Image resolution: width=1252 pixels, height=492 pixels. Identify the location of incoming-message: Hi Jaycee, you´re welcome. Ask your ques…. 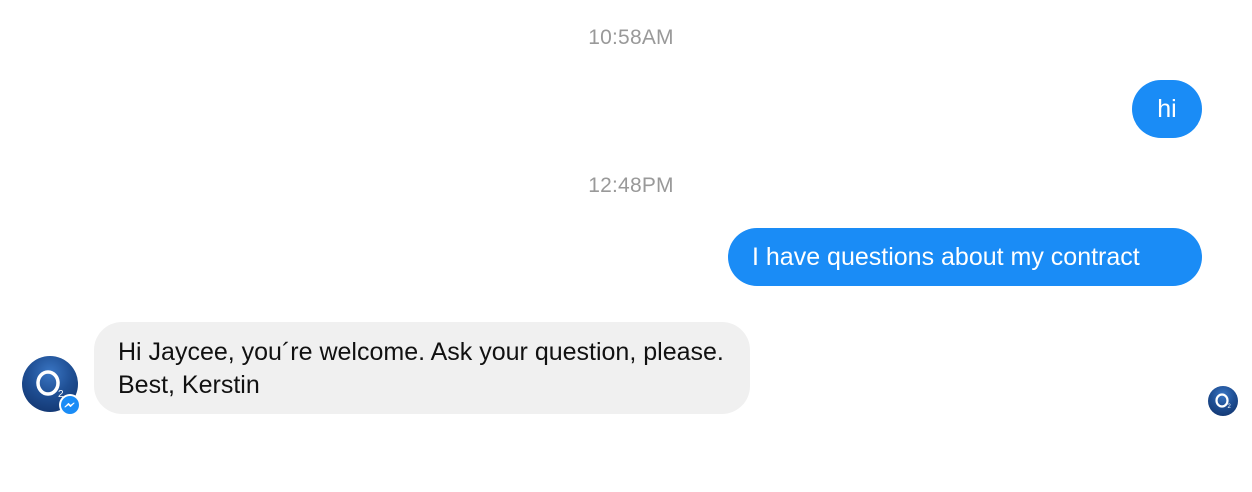
(422, 368).